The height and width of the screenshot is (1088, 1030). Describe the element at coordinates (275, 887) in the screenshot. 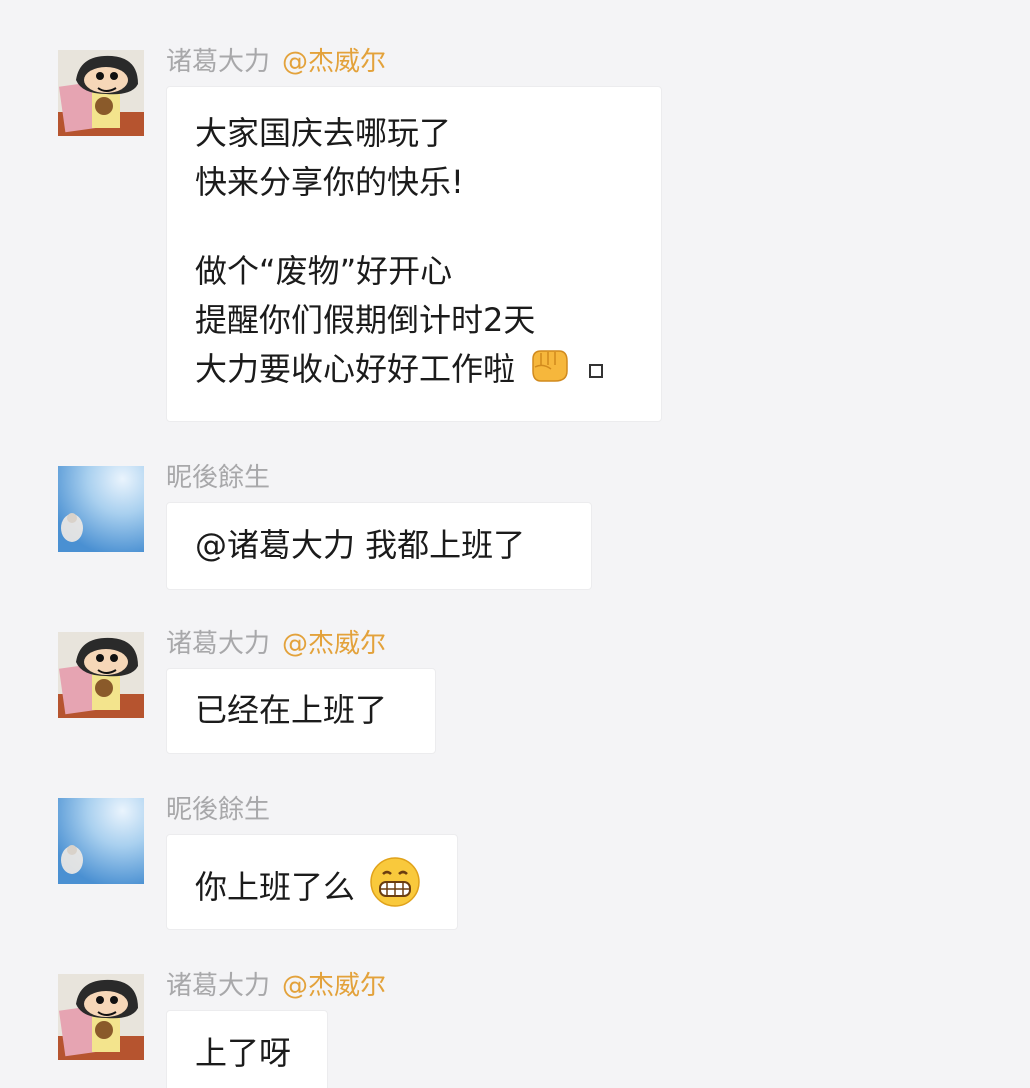

I see `message-text: 你上班了么` at that location.